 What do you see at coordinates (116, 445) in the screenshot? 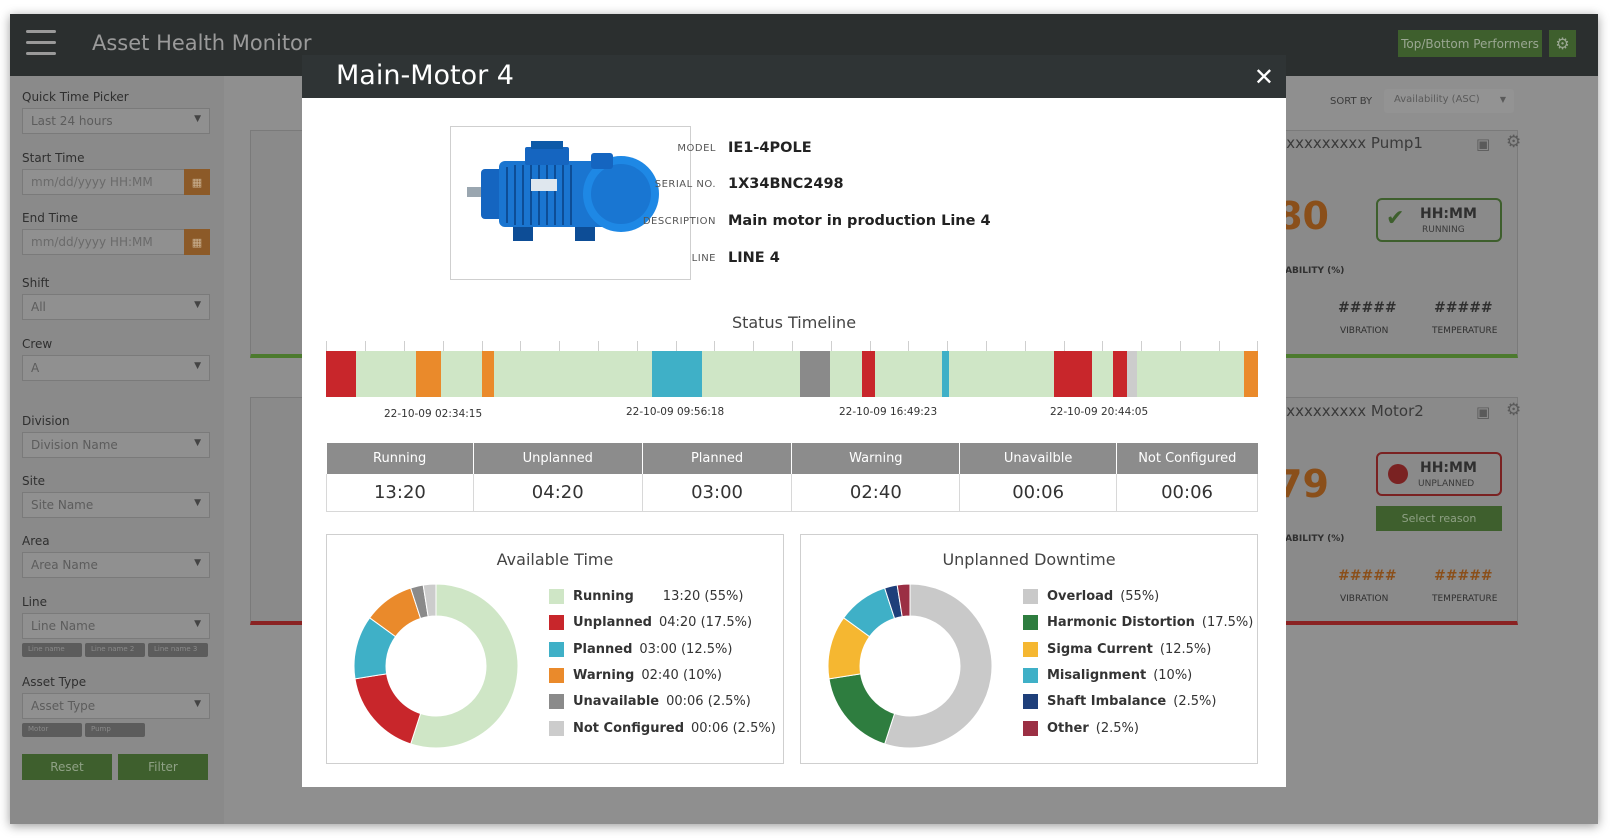
I see `division-select: Division Name ▼` at bounding box center [116, 445].